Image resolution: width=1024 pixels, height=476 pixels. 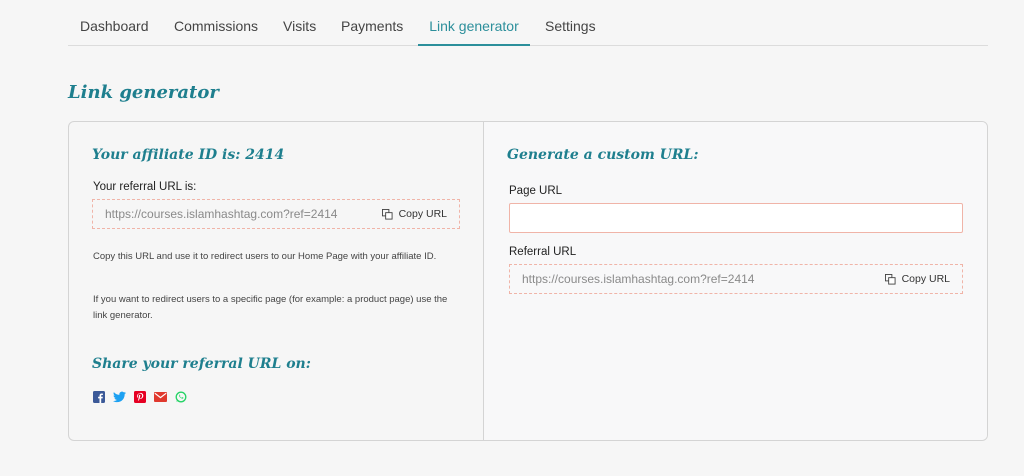 What do you see at coordinates (603, 155) in the screenshot?
I see `custom-url-heading: Generate a custom URL:` at bounding box center [603, 155].